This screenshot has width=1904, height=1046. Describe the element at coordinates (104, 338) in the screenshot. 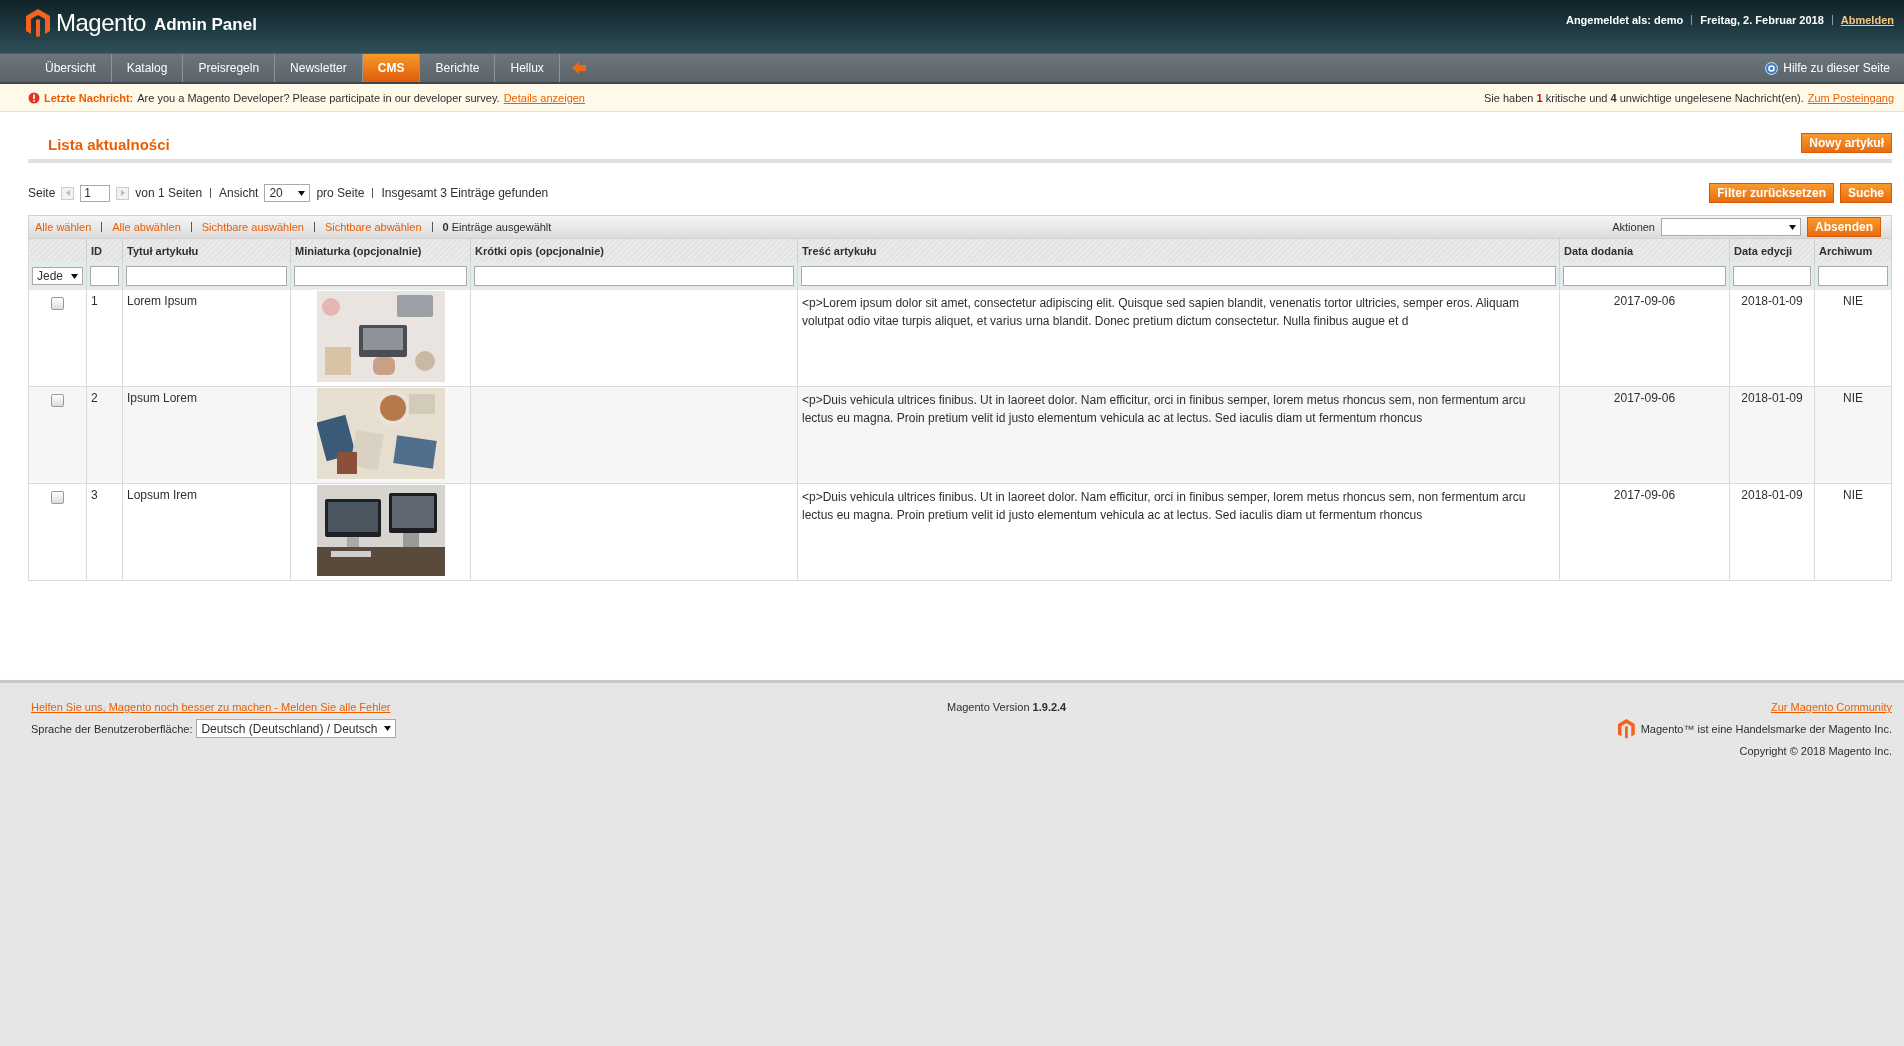

I see `table-cell: 1` at that location.